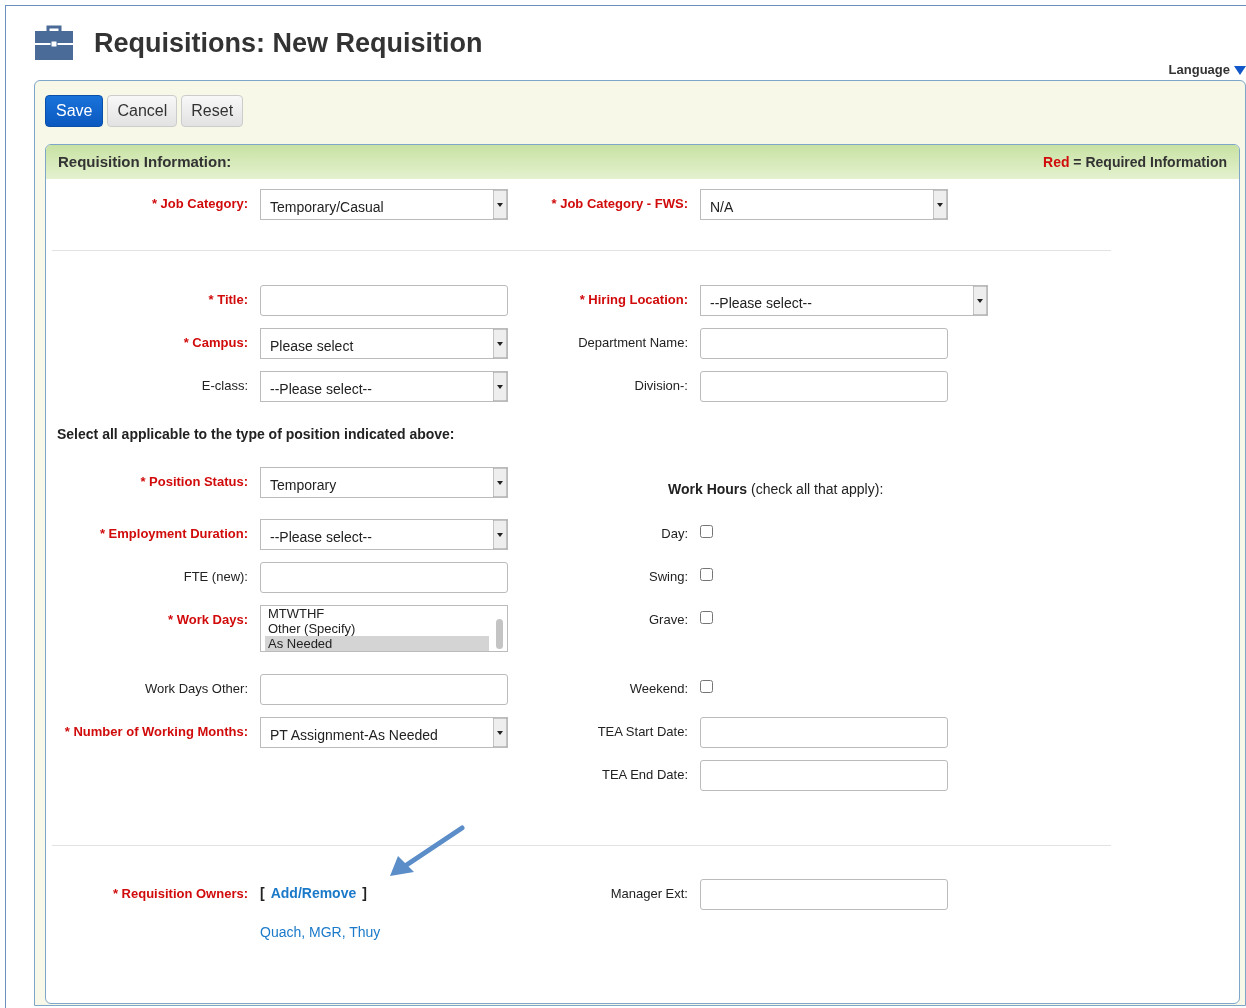  What do you see at coordinates (1240, 70) in the screenshot?
I see `dropdown-triangle-icon` at bounding box center [1240, 70].